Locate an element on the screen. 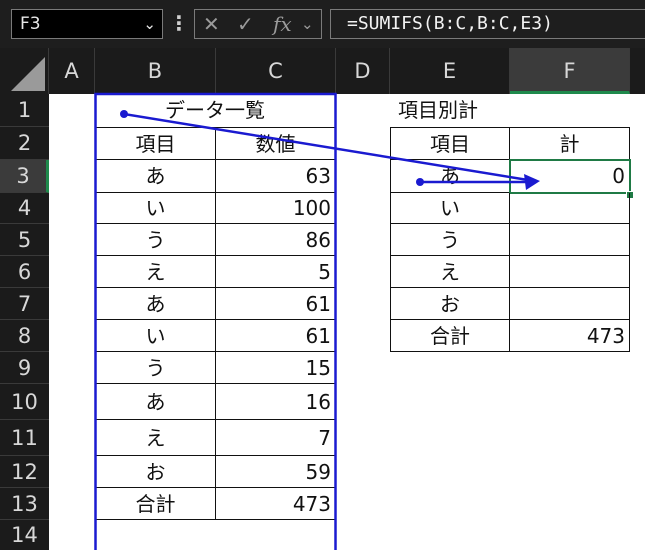 Image resolution: width=645 pixels, height=550 pixels. right-item-cell: え is located at coordinates (450, 272).